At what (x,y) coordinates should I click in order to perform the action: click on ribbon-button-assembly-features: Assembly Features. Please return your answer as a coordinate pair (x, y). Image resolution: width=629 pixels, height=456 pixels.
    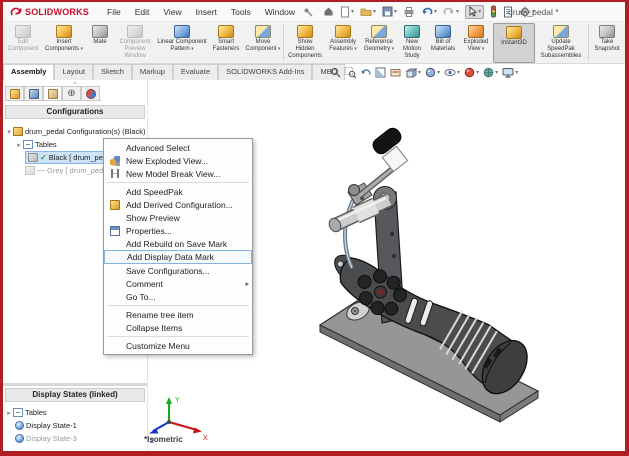
    Looking at the image, I should click on (343, 43).